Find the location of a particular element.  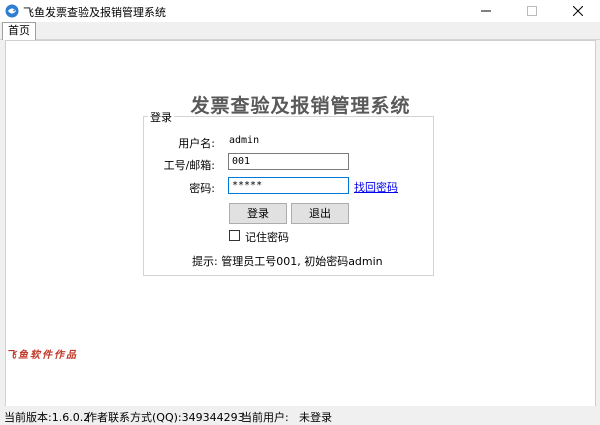

close-icon is located at coordinates (578, 11).